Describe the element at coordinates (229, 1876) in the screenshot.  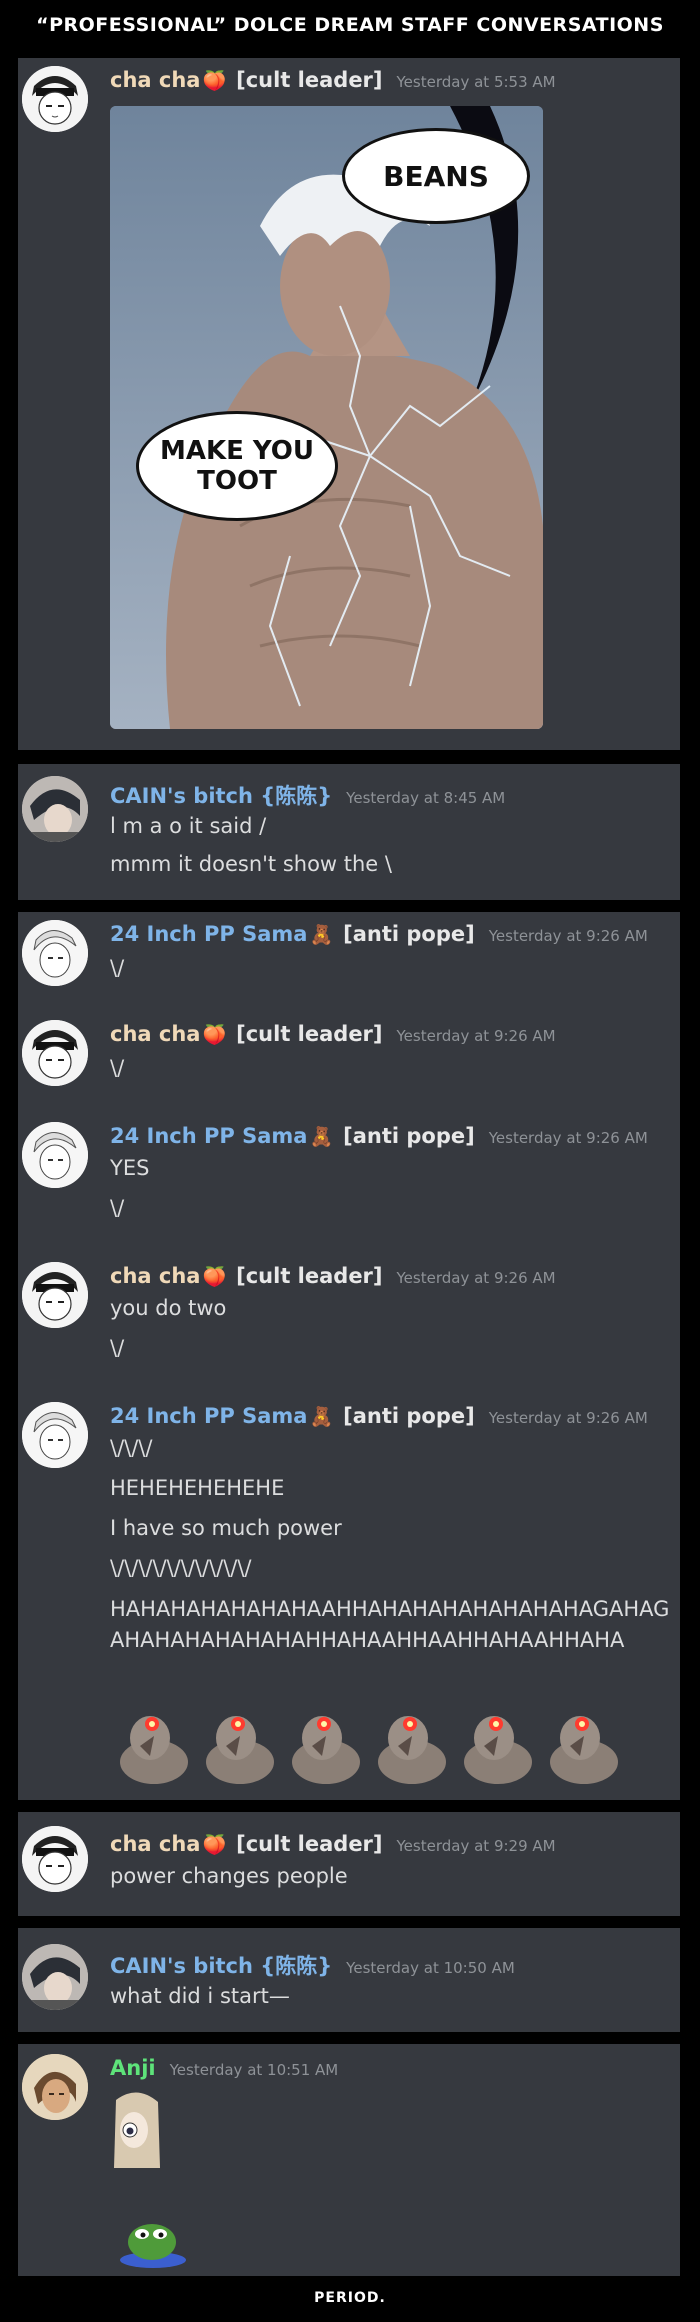
I see `message-text: power changes people` at that location.